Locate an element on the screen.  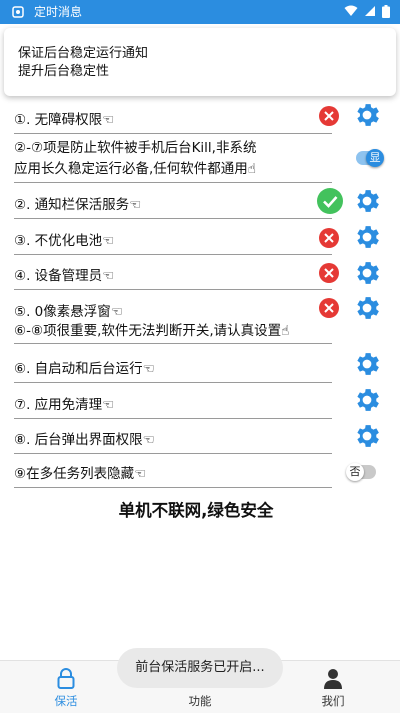
show-toggle: 显 is located at coordinates (370, 158).